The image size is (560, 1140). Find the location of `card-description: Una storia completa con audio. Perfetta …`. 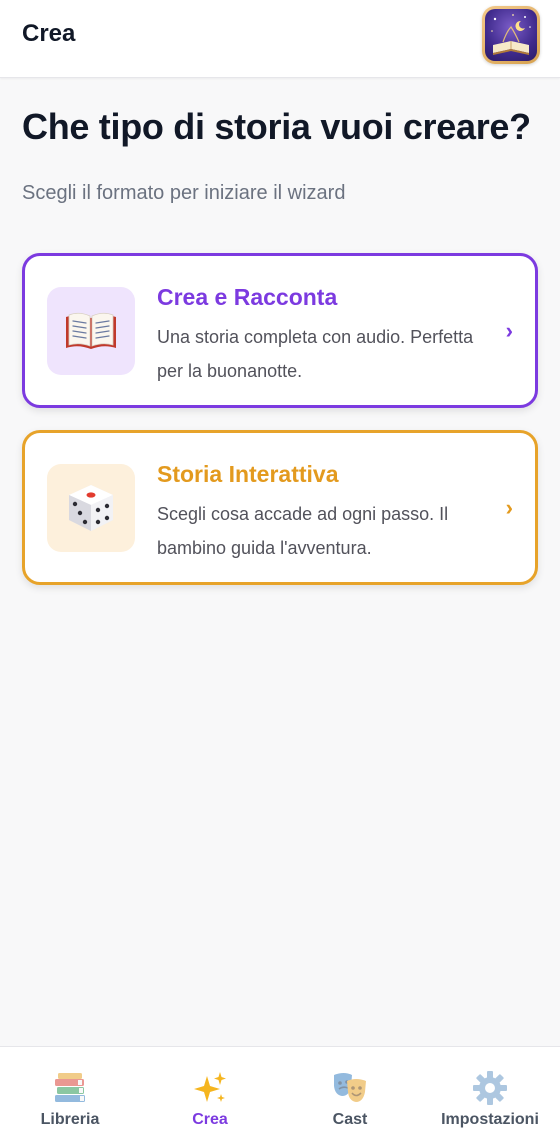

card-description: Una storia completa con audio. Perfetta … is located at coordinates (315, 354).